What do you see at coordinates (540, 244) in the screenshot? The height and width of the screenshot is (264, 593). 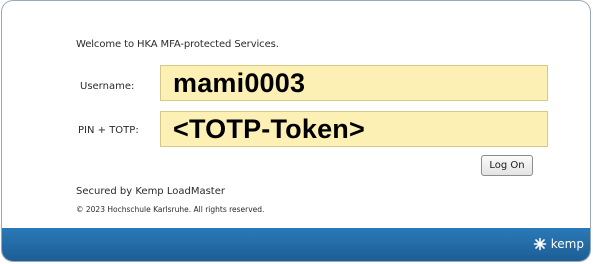 I see `kemp-logo-icon` at bounding box center [540, 244].